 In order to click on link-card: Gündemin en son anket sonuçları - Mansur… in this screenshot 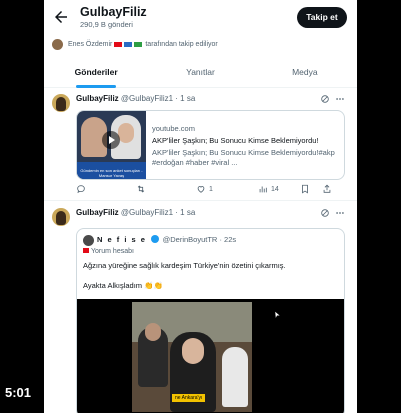, I will do `click(210, 145)`.